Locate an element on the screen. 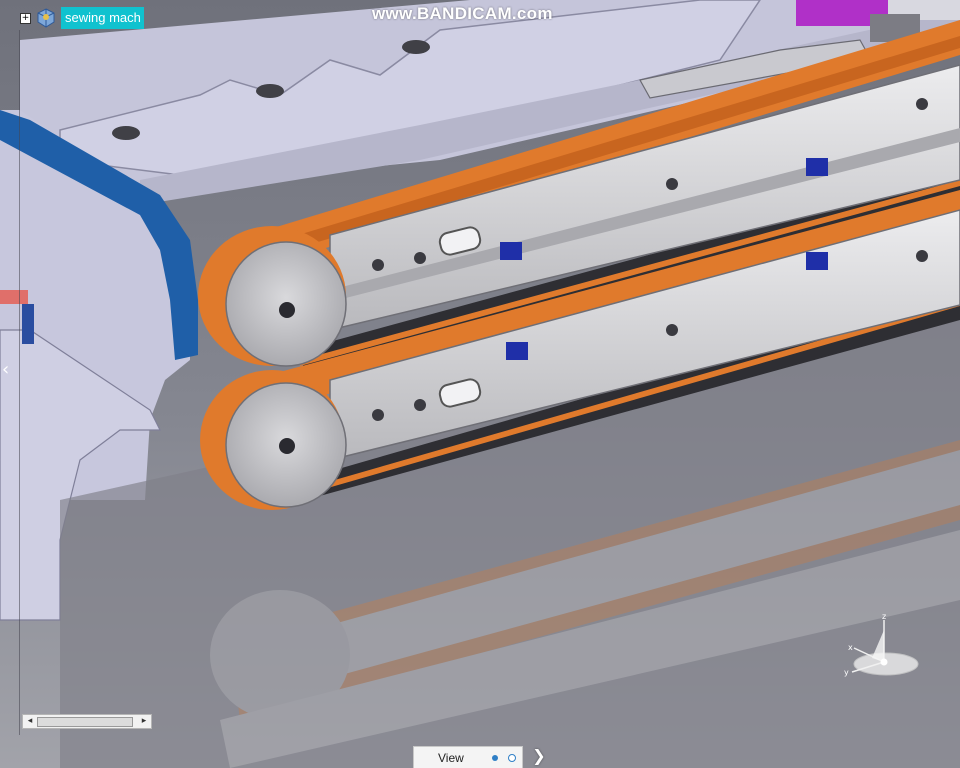 The image size is (960, 768). page-dot is located at coordinates (512, 758).